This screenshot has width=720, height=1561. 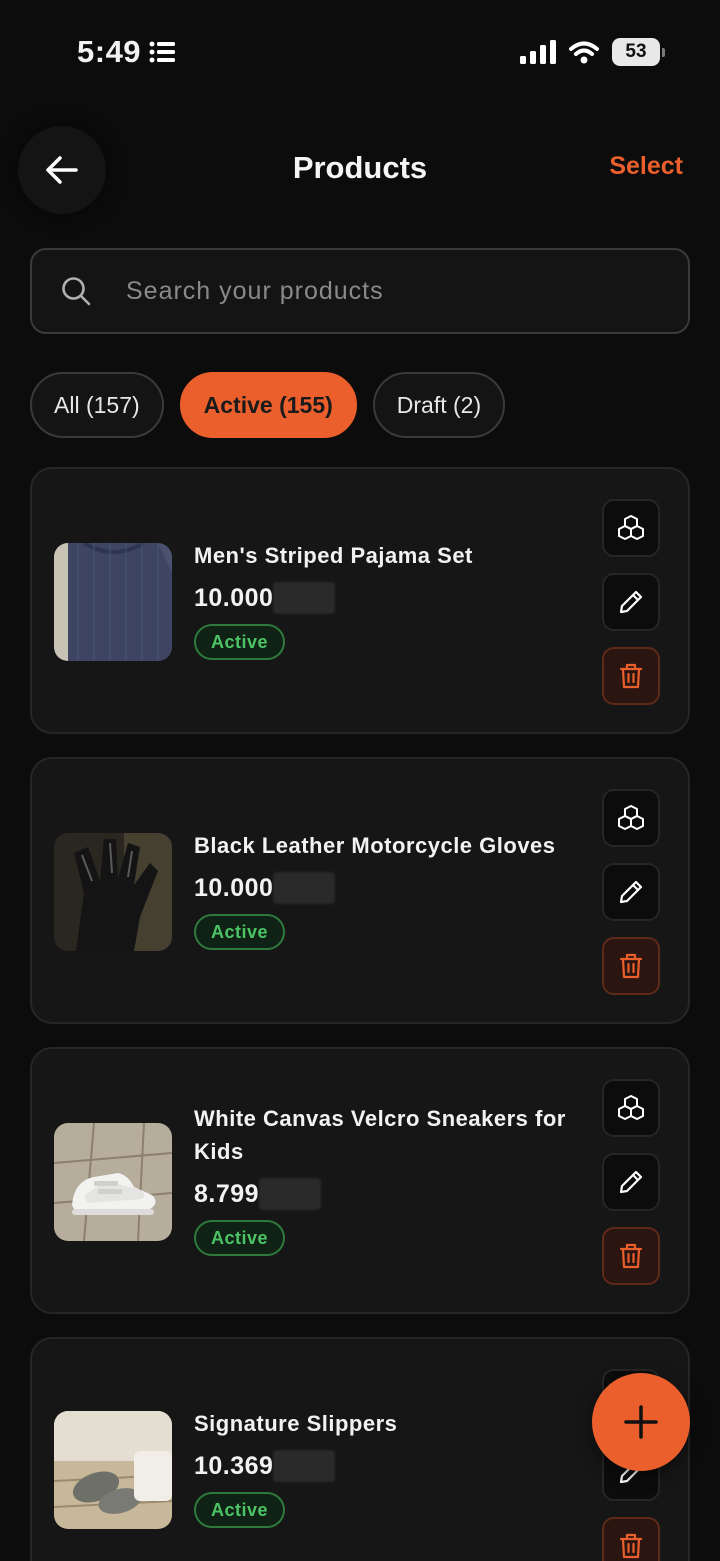 I want to click on product-info: Men's Striped Pajama Set 10.000 Active, so click(x=394, y=599).